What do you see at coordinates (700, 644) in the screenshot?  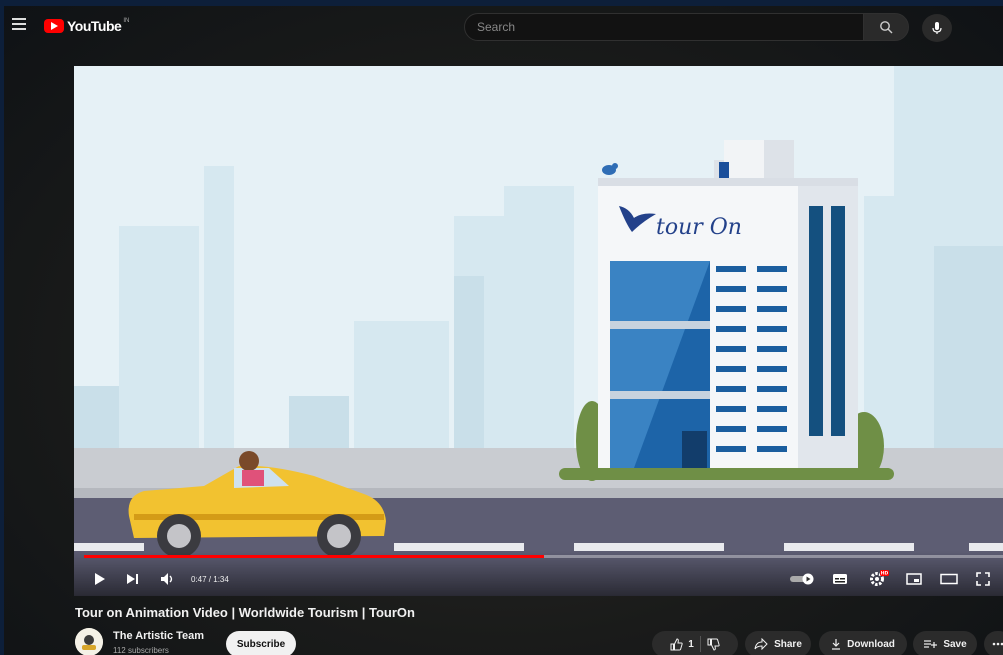 I see `like-divider` at bounding box center [700, 644].